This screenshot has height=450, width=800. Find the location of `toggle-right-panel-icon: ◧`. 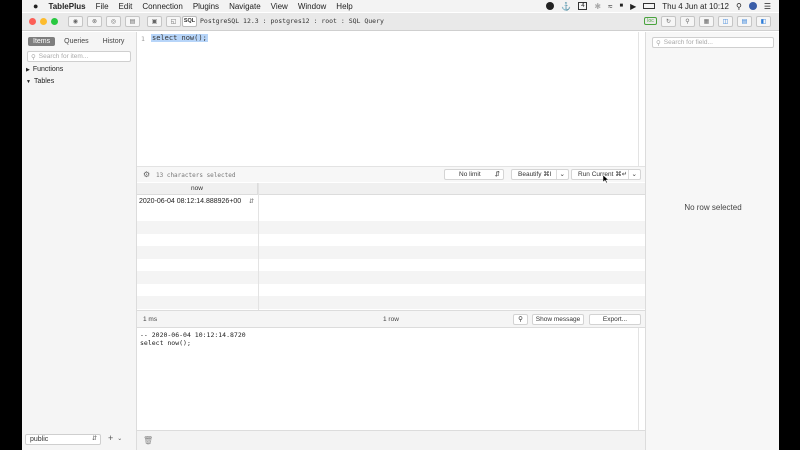

toggle-right-panel-icon: ◧ is located at coordinates (763, 21).